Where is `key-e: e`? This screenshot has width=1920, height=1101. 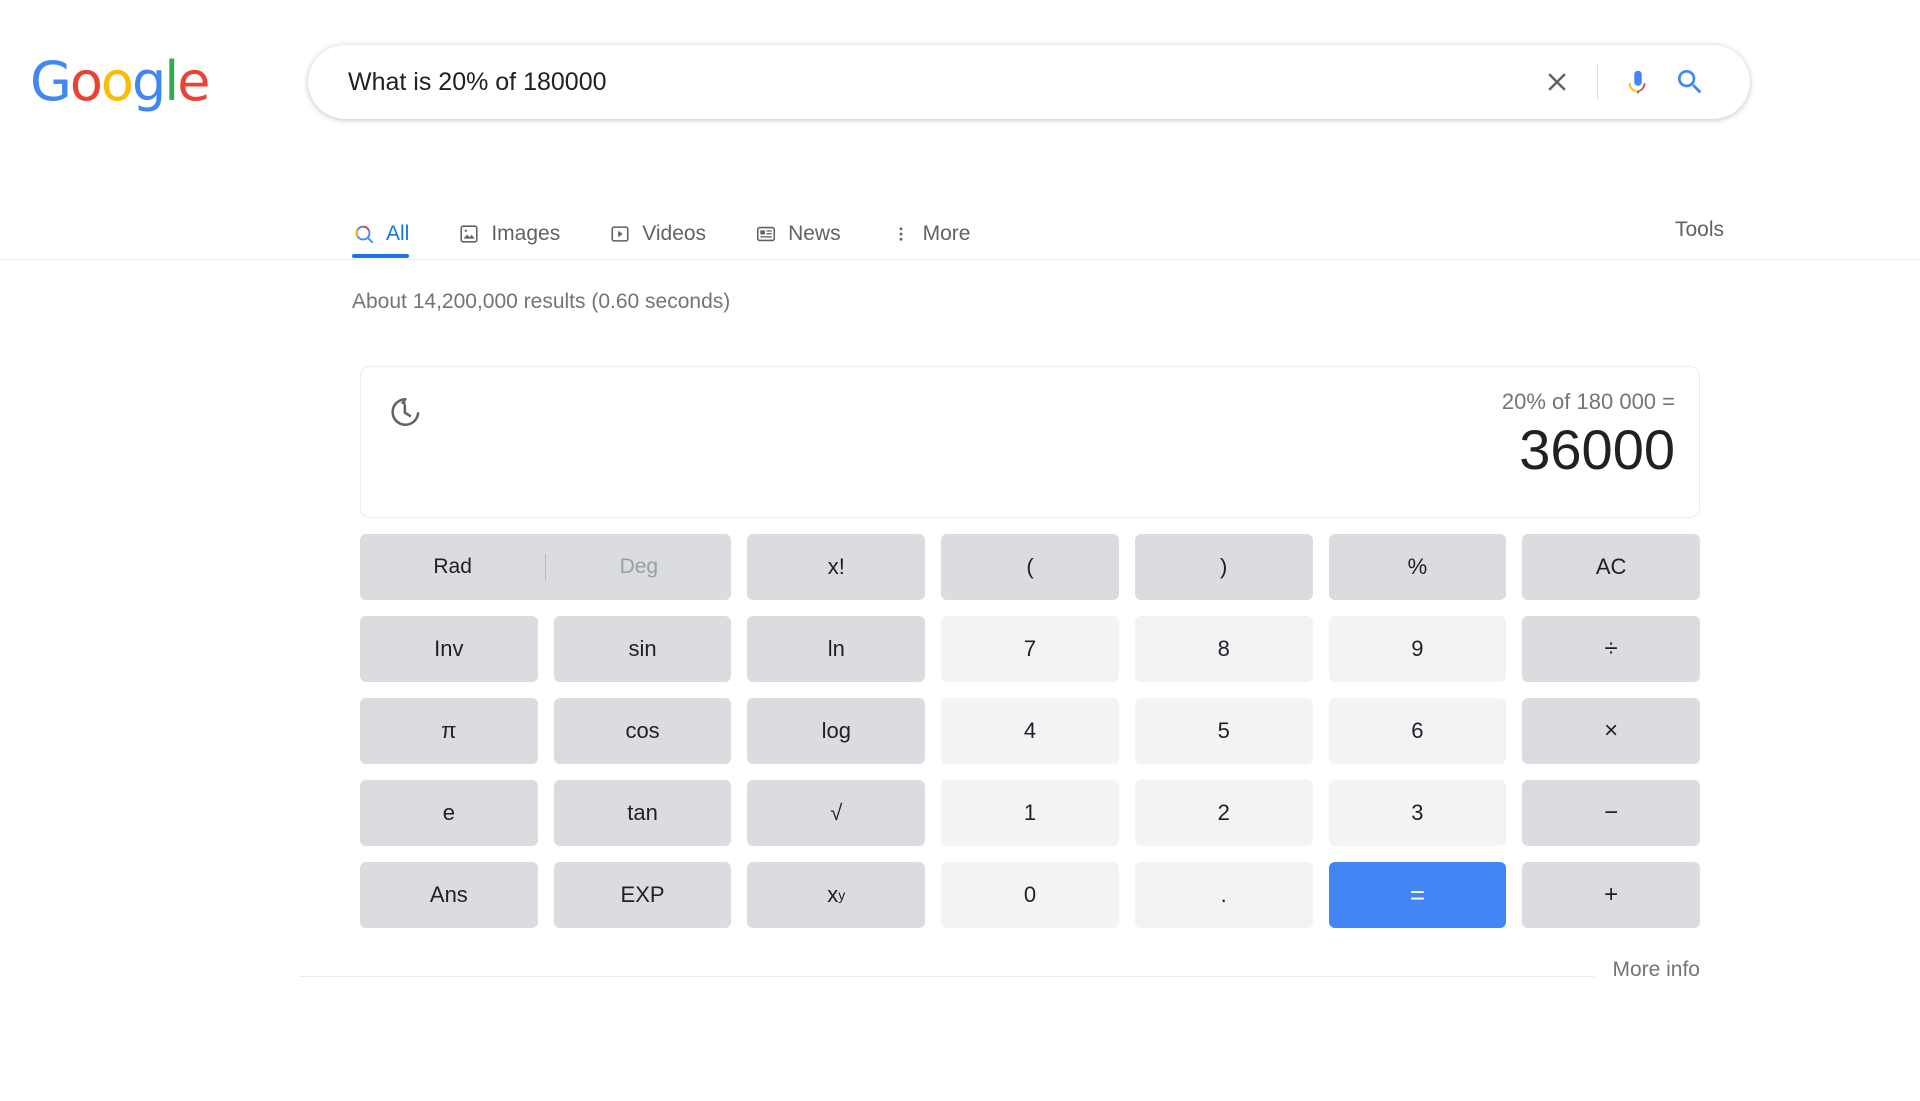 key-e: e is located at coordinates (449, 813).